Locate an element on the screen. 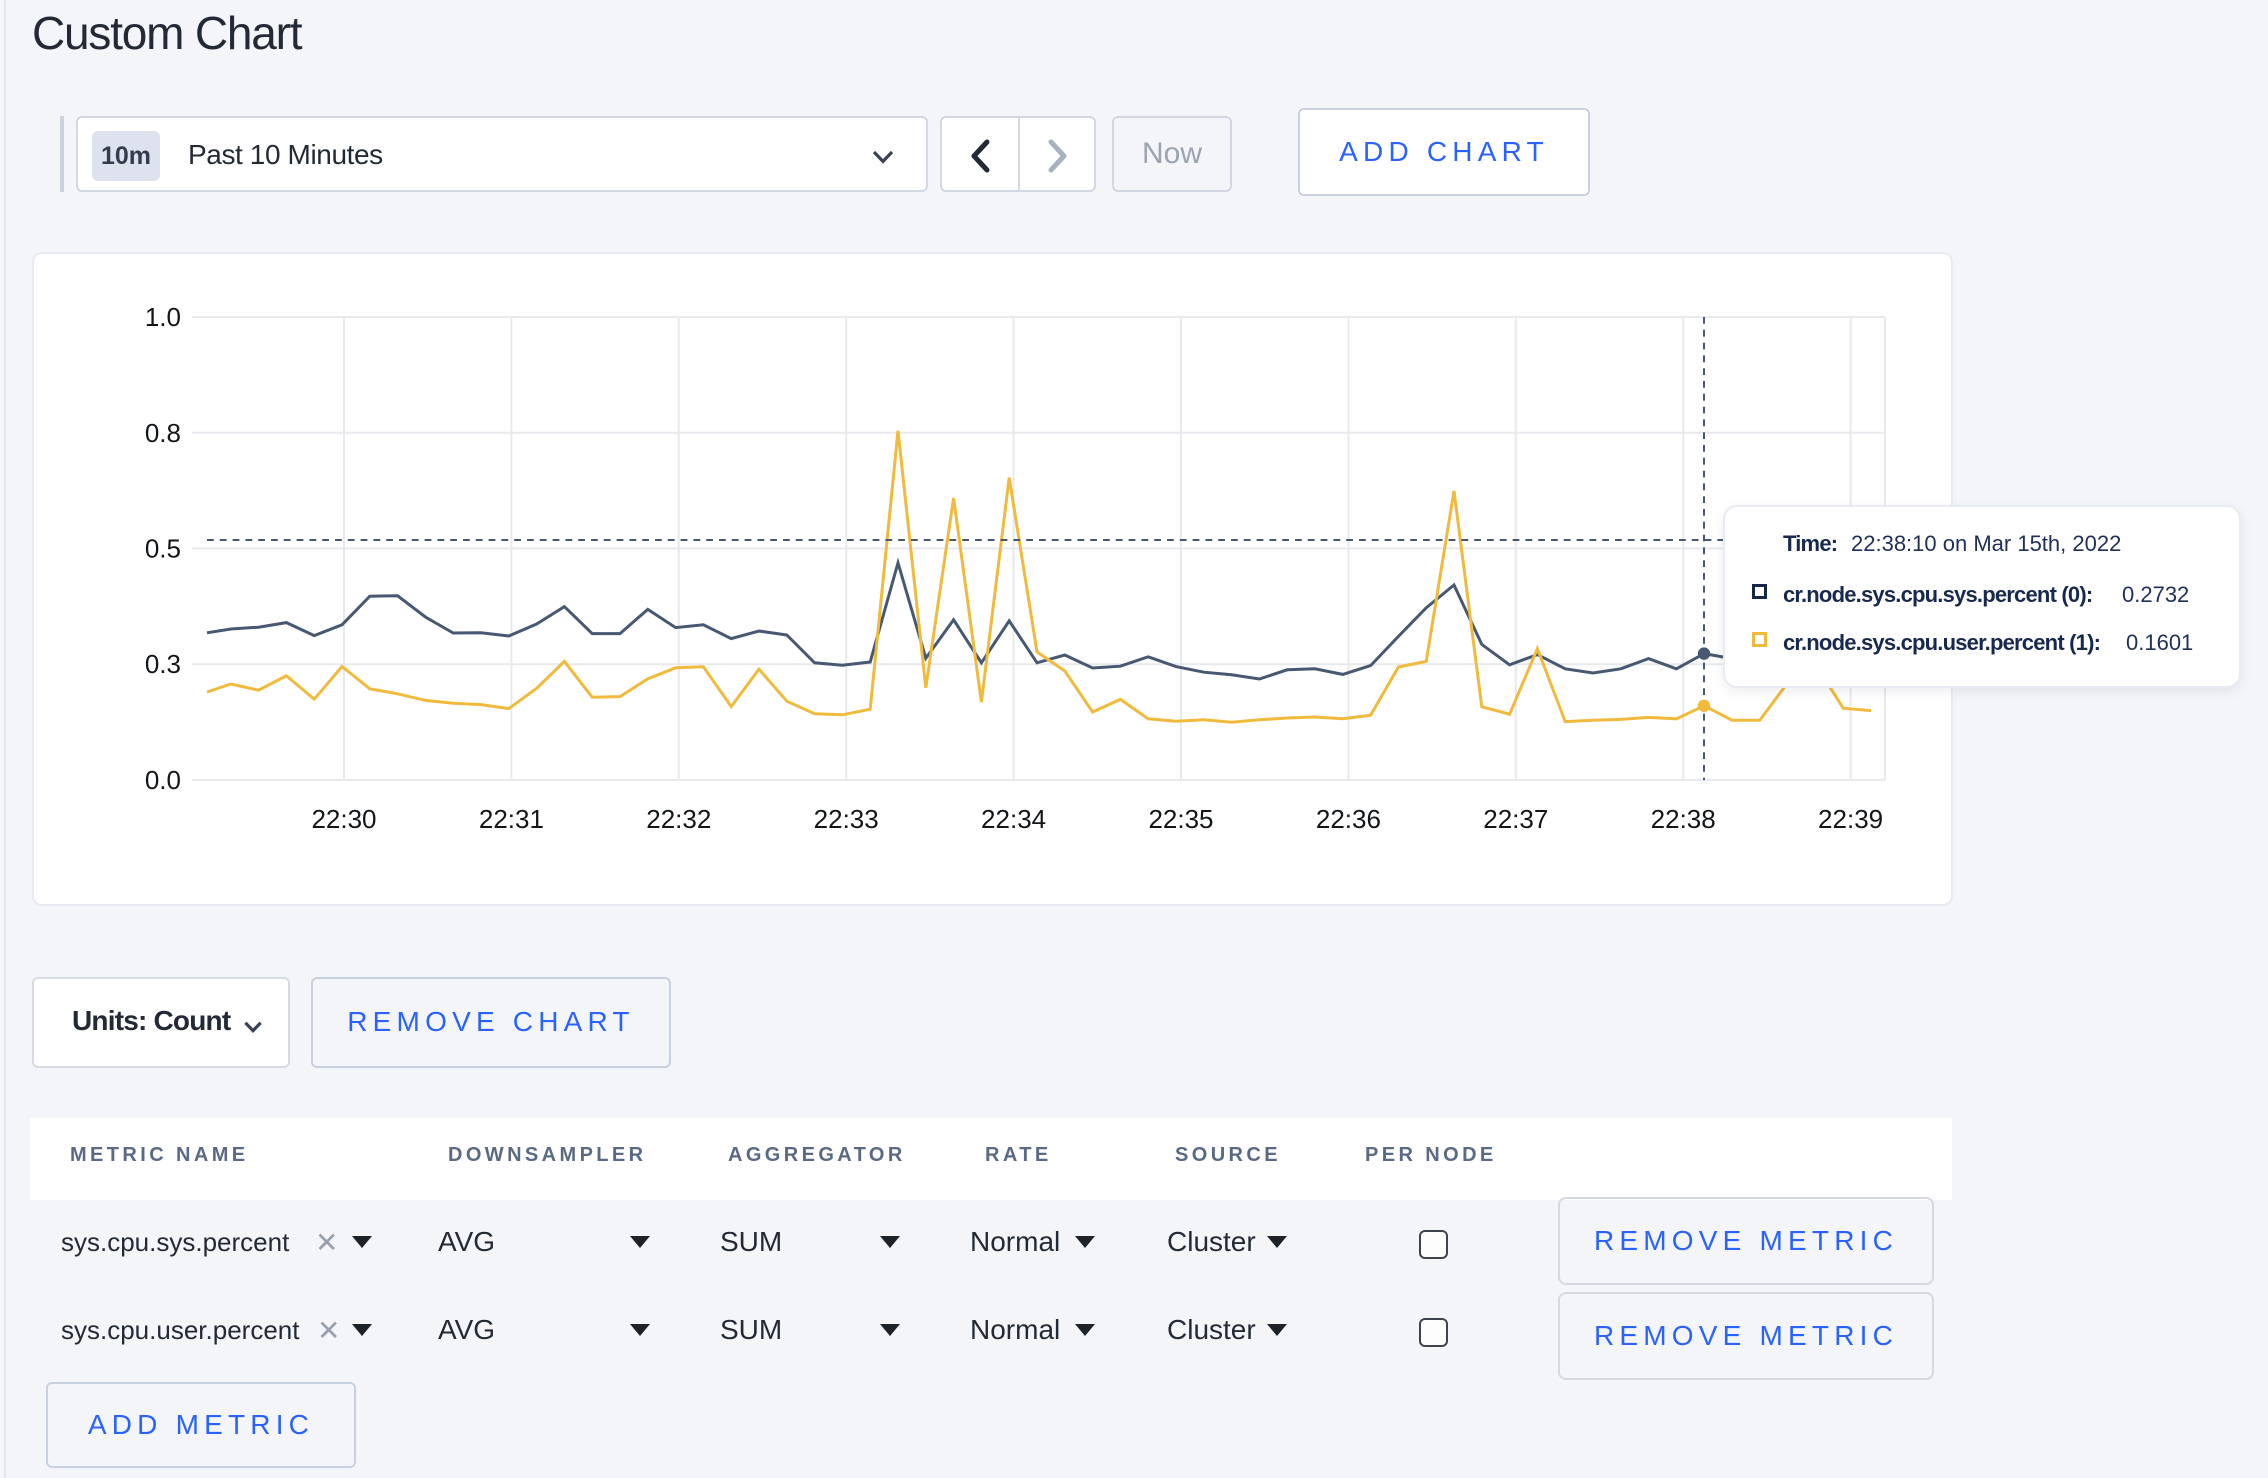  svg-text: 22:36 is located at coordinates (1348, 819).